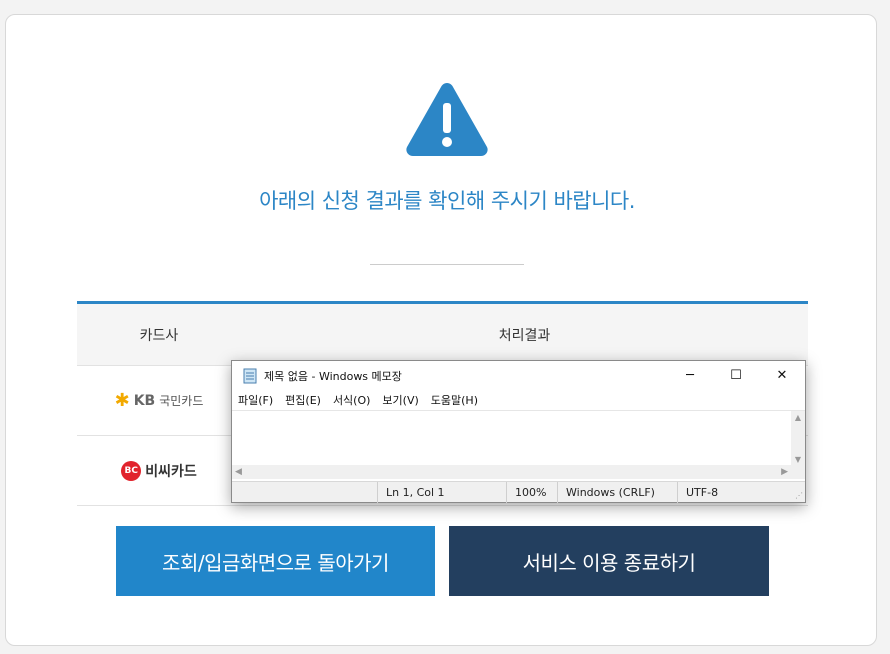  I want to click on back-to-inquiry-button: 조회/입금화면으로 돌아가기, so click(275, 561).